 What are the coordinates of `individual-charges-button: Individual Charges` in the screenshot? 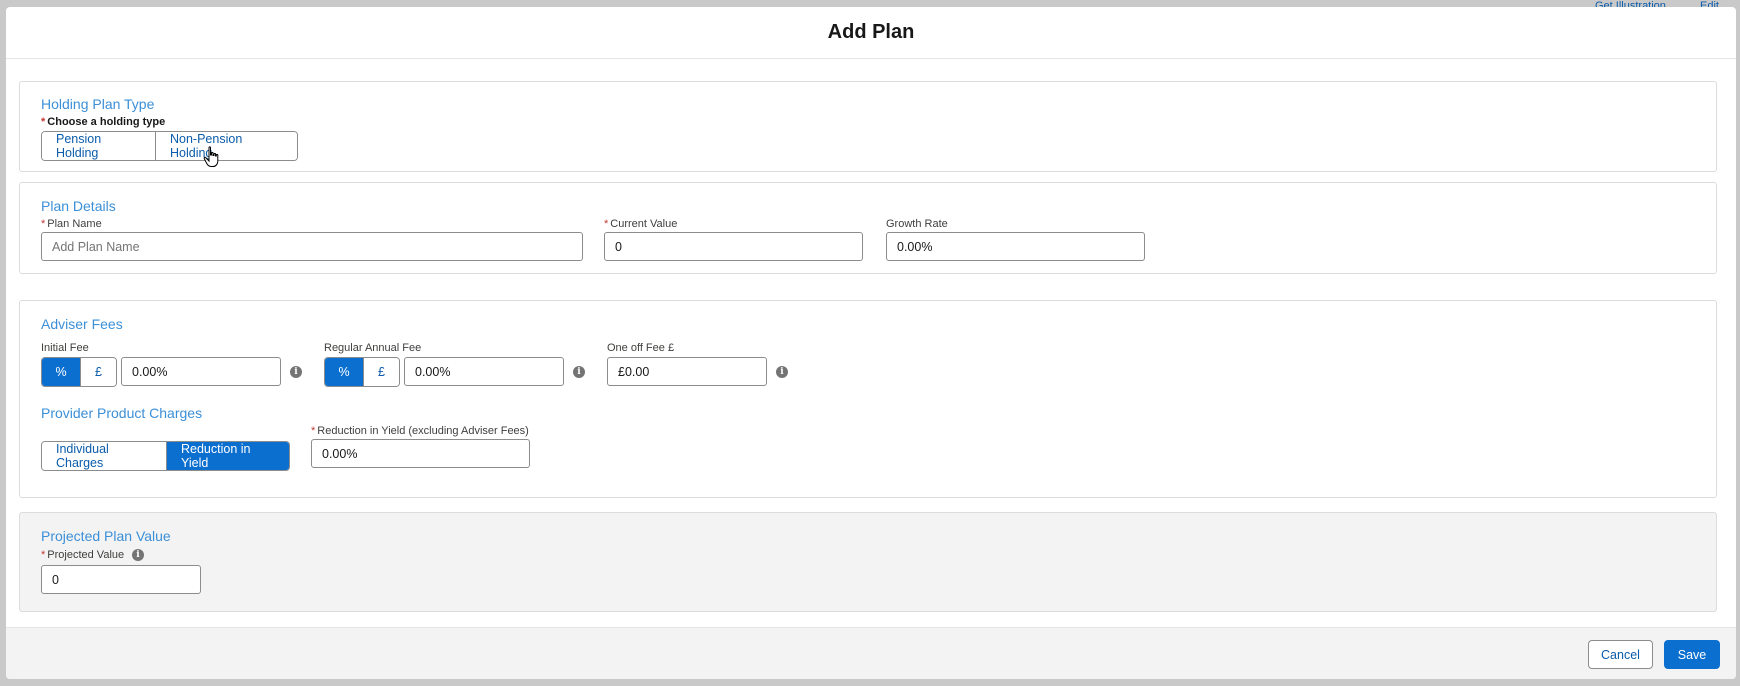 It's located at (104, 456).